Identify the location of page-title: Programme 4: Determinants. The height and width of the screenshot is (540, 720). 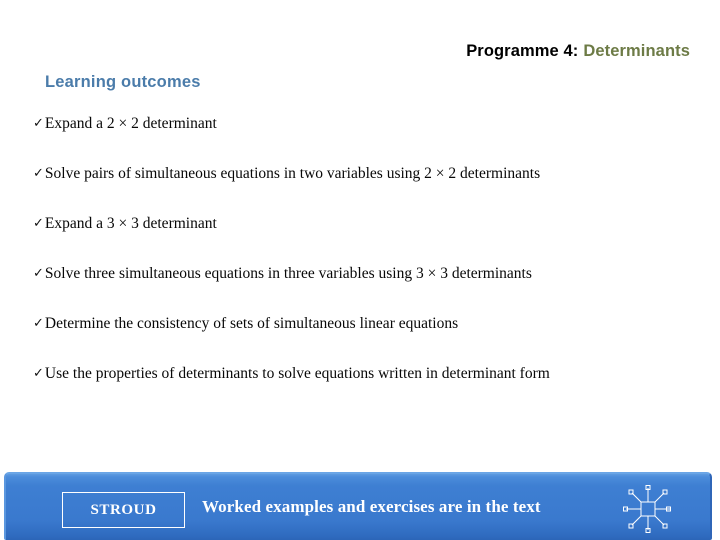
(345, 51).